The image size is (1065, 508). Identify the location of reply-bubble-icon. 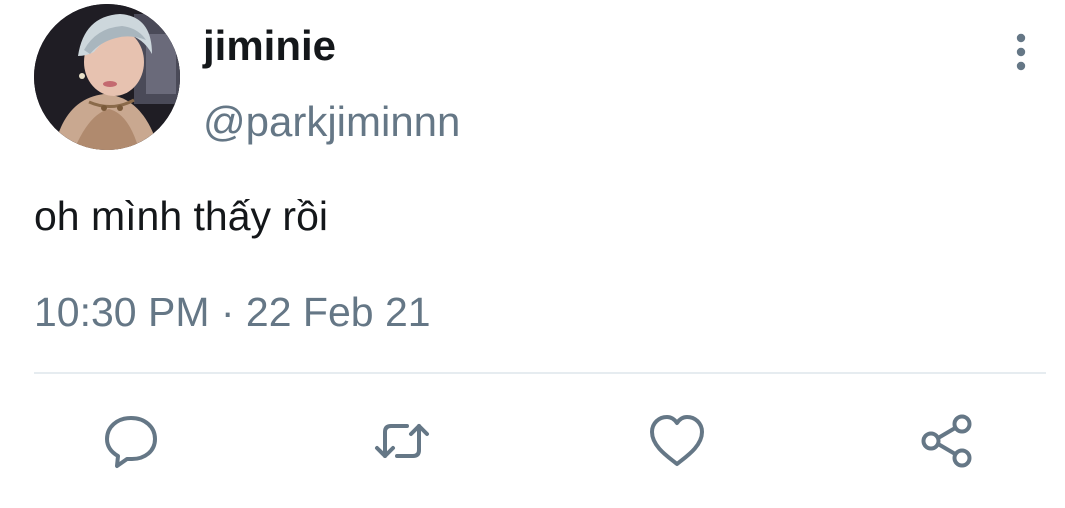
(131, 442).